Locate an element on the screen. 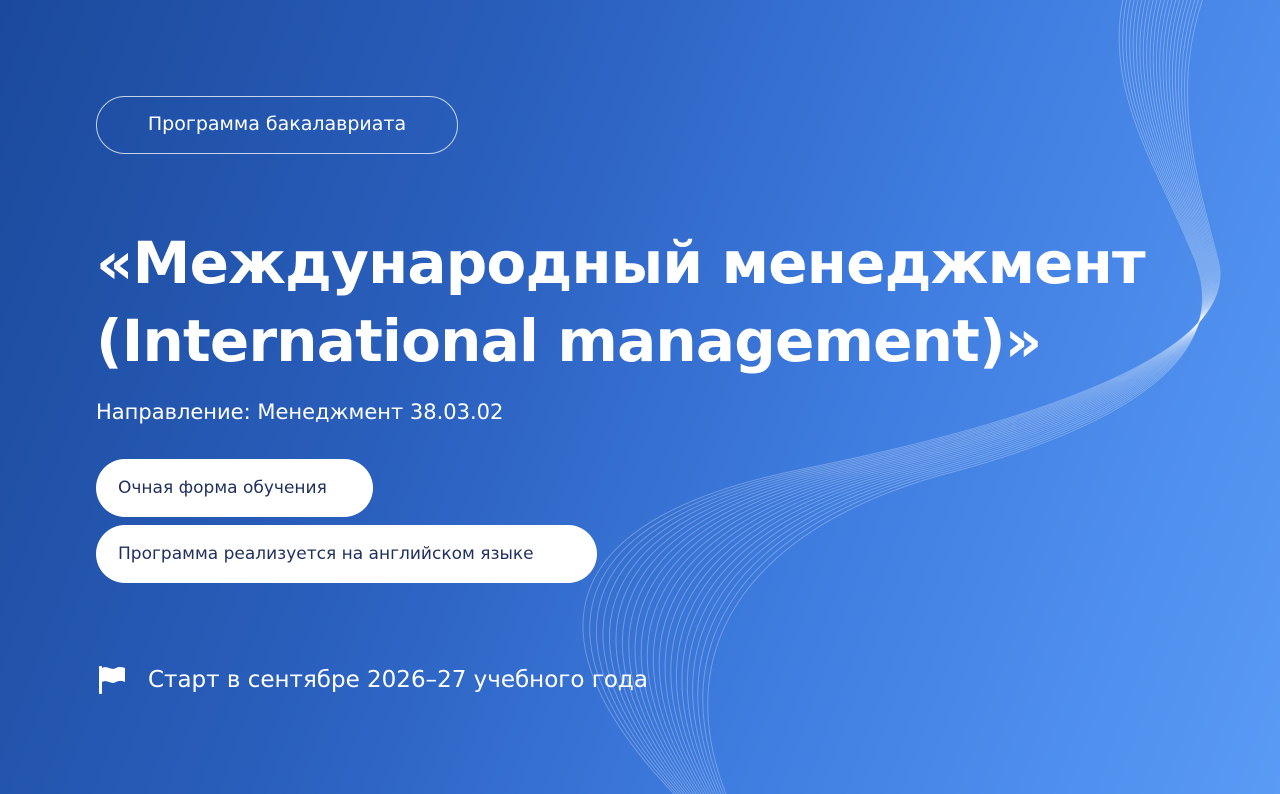 This screenshot has width=1280, height=794. flag-icon is located at coordinates (112, 680).